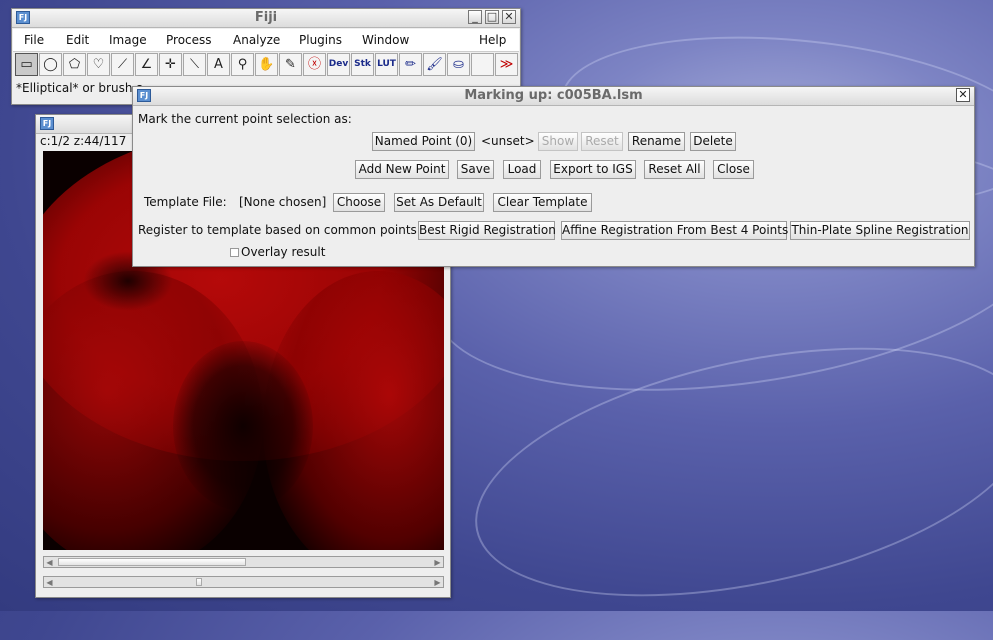  I want to click on menu-image: Image, so click(128, 40).